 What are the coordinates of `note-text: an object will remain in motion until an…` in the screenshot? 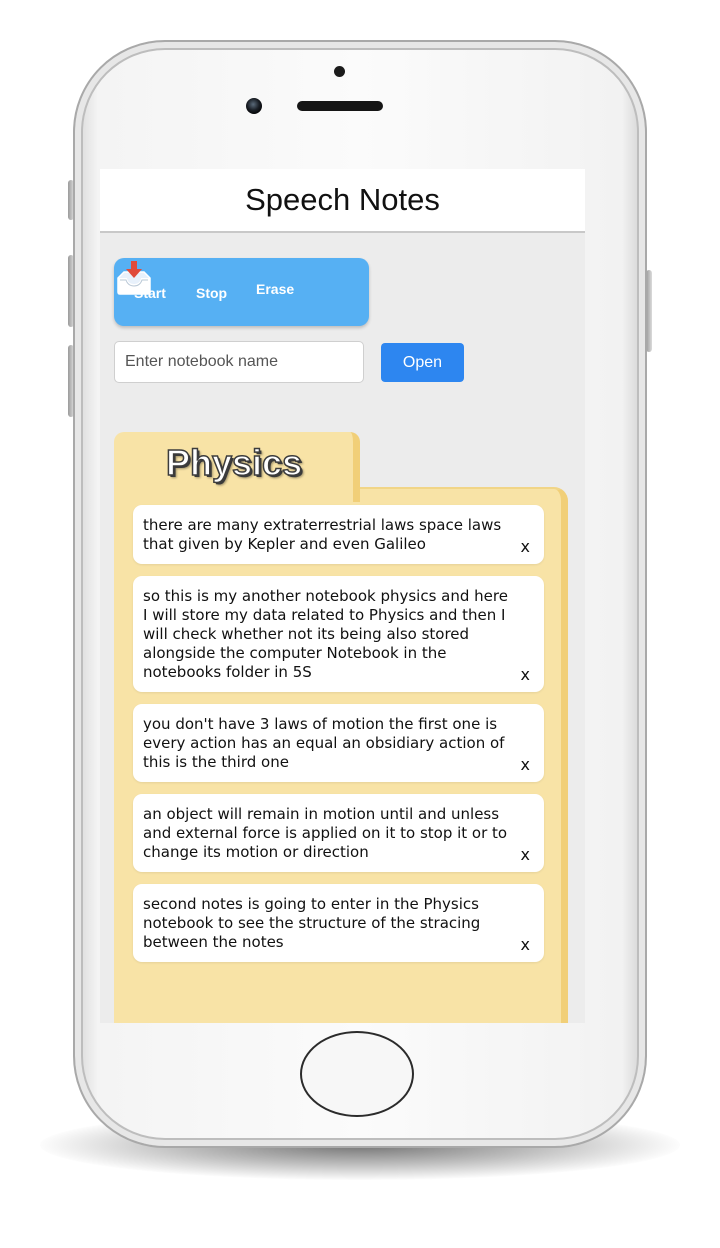 It's located at (325, 833).